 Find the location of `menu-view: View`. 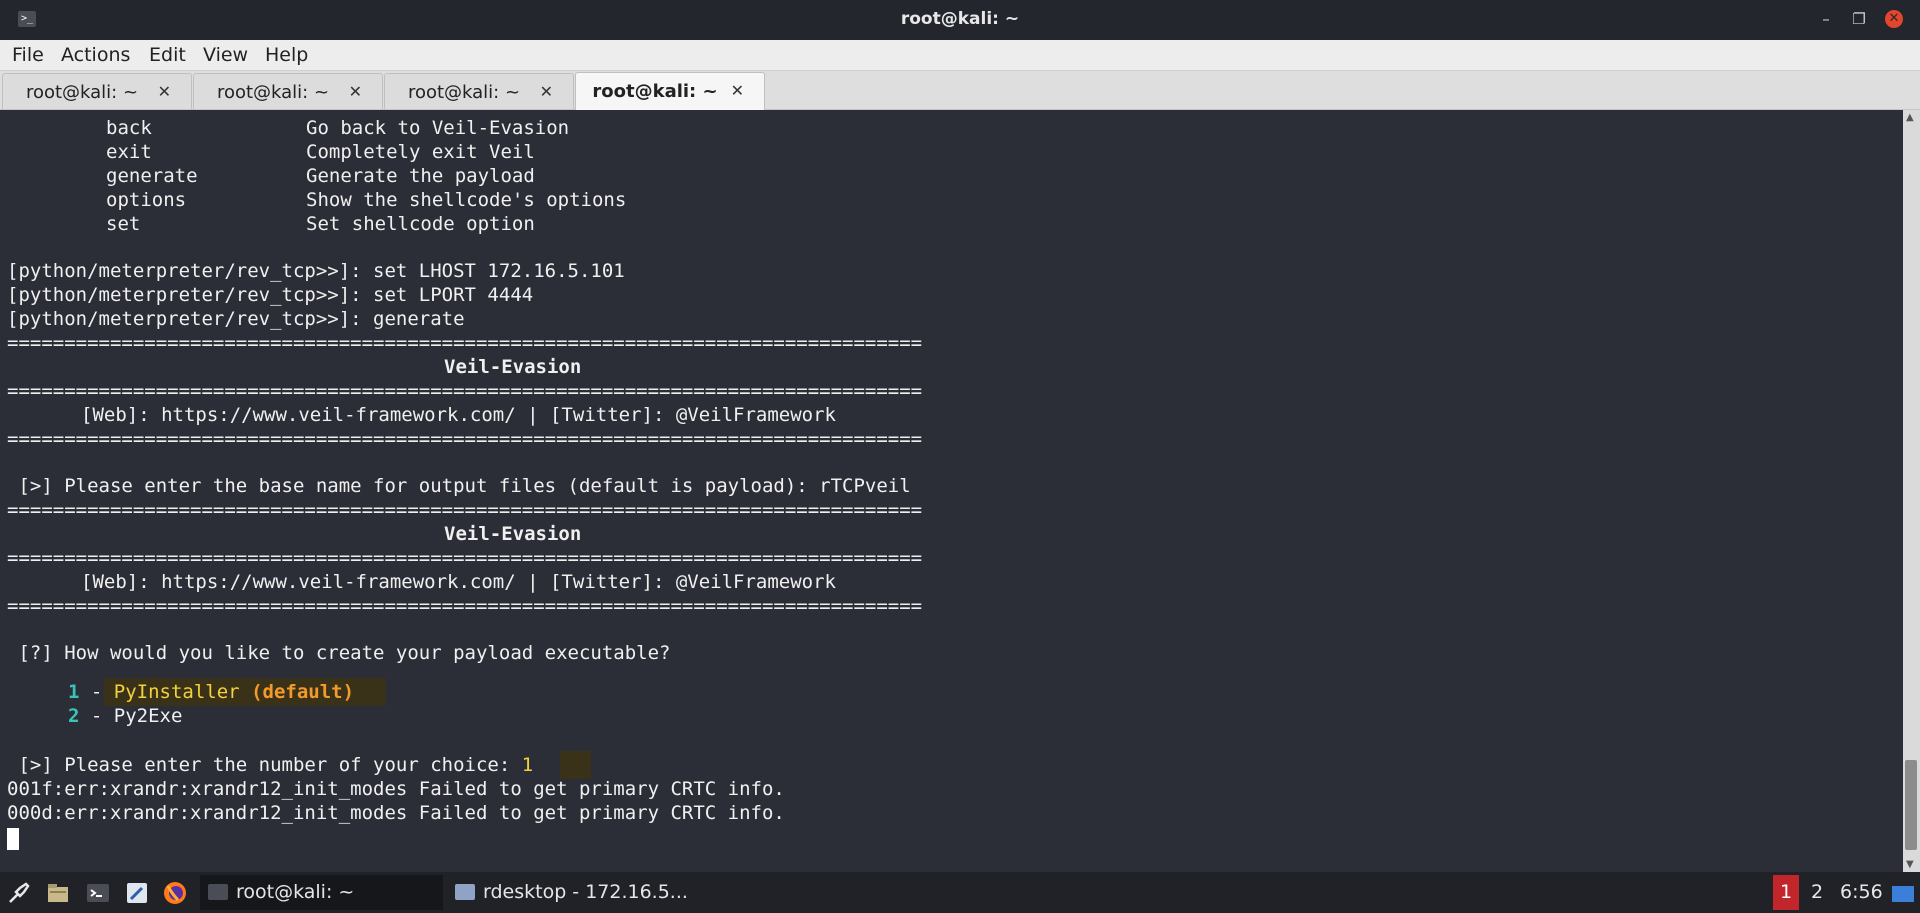

menu-view: View is located at coordinates (225, 55).